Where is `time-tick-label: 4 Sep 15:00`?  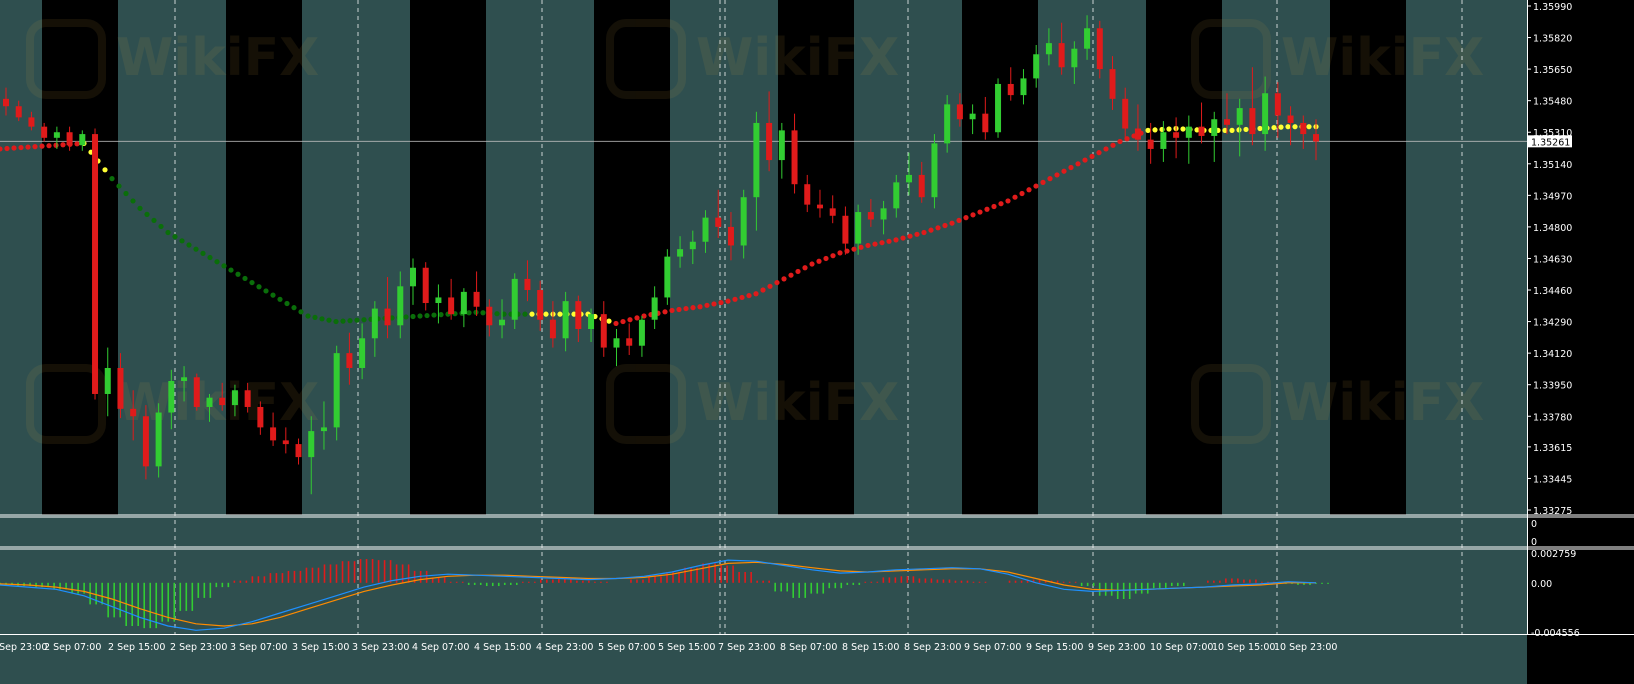 time-tick-label: 4 Sep 15:00 is located at coordinates (502, 647).